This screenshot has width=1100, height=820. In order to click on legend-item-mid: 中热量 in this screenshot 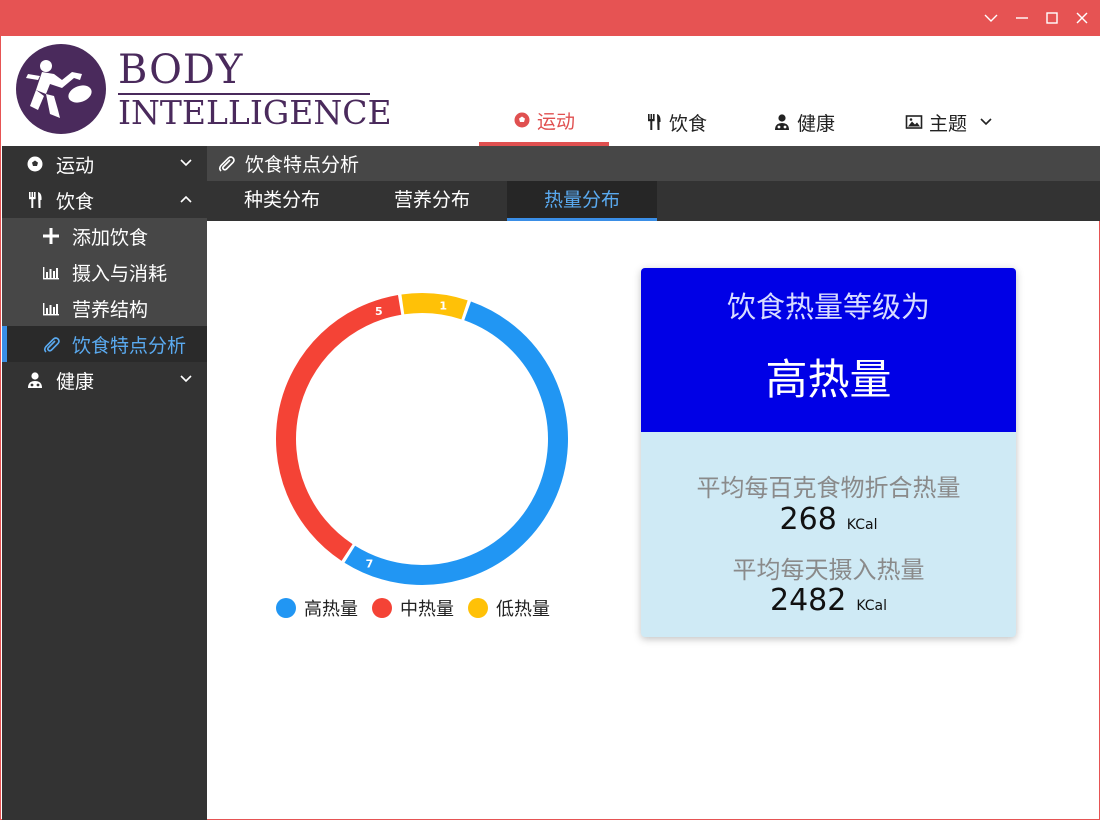, I will do `click(413, 608)`.